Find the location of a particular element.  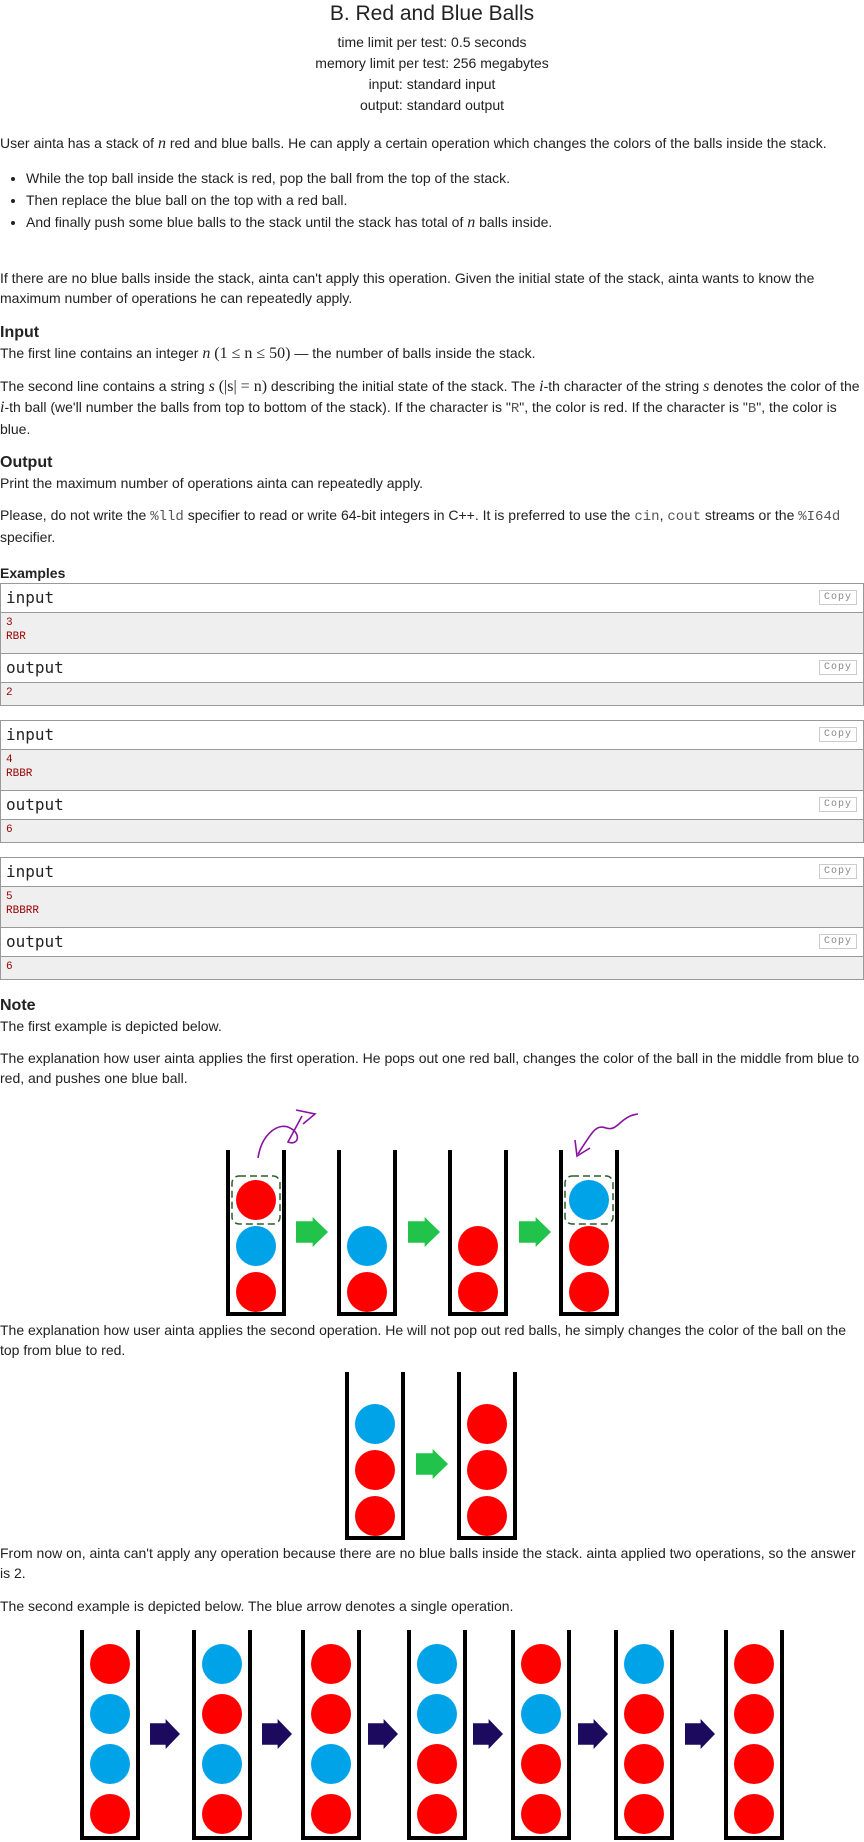

time-limit: time limit per test: 0.5 seconds is located at coordinates (432, 42).